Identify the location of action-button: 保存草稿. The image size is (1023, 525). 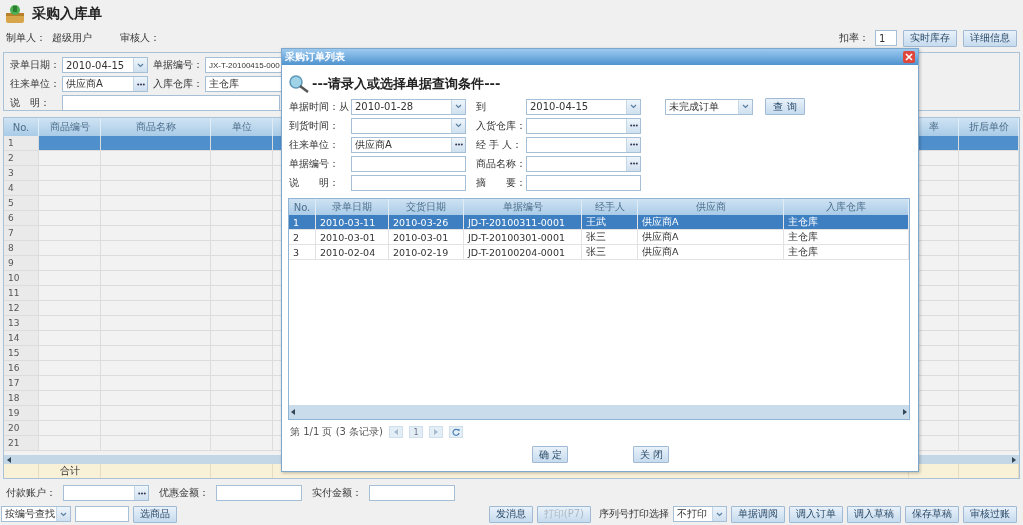
(932, 514).